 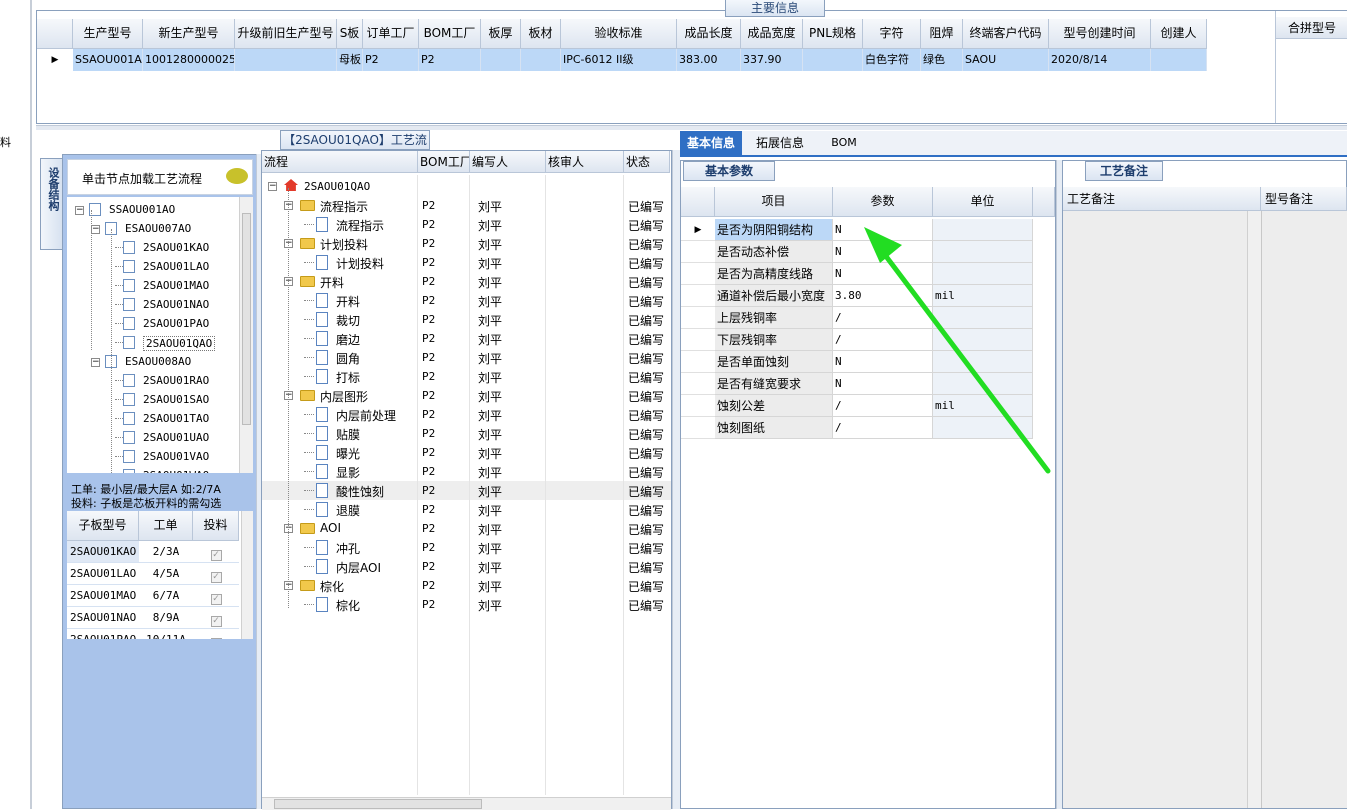 What do you see at coordinates (153, 210) in the screenshot?
I see `tree-node: − SSAOU001AO` at bounding box center [153, 210].